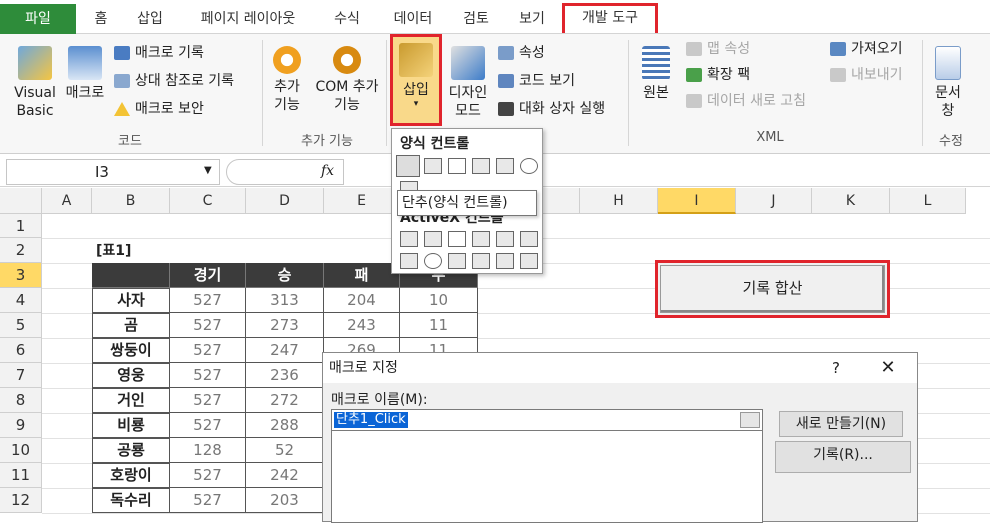 The image size is (990, 523). What do you see at coordinates (433, 261) in the screenshot?
I see `activex-option-button-icon` at bounding box center [433, 261].